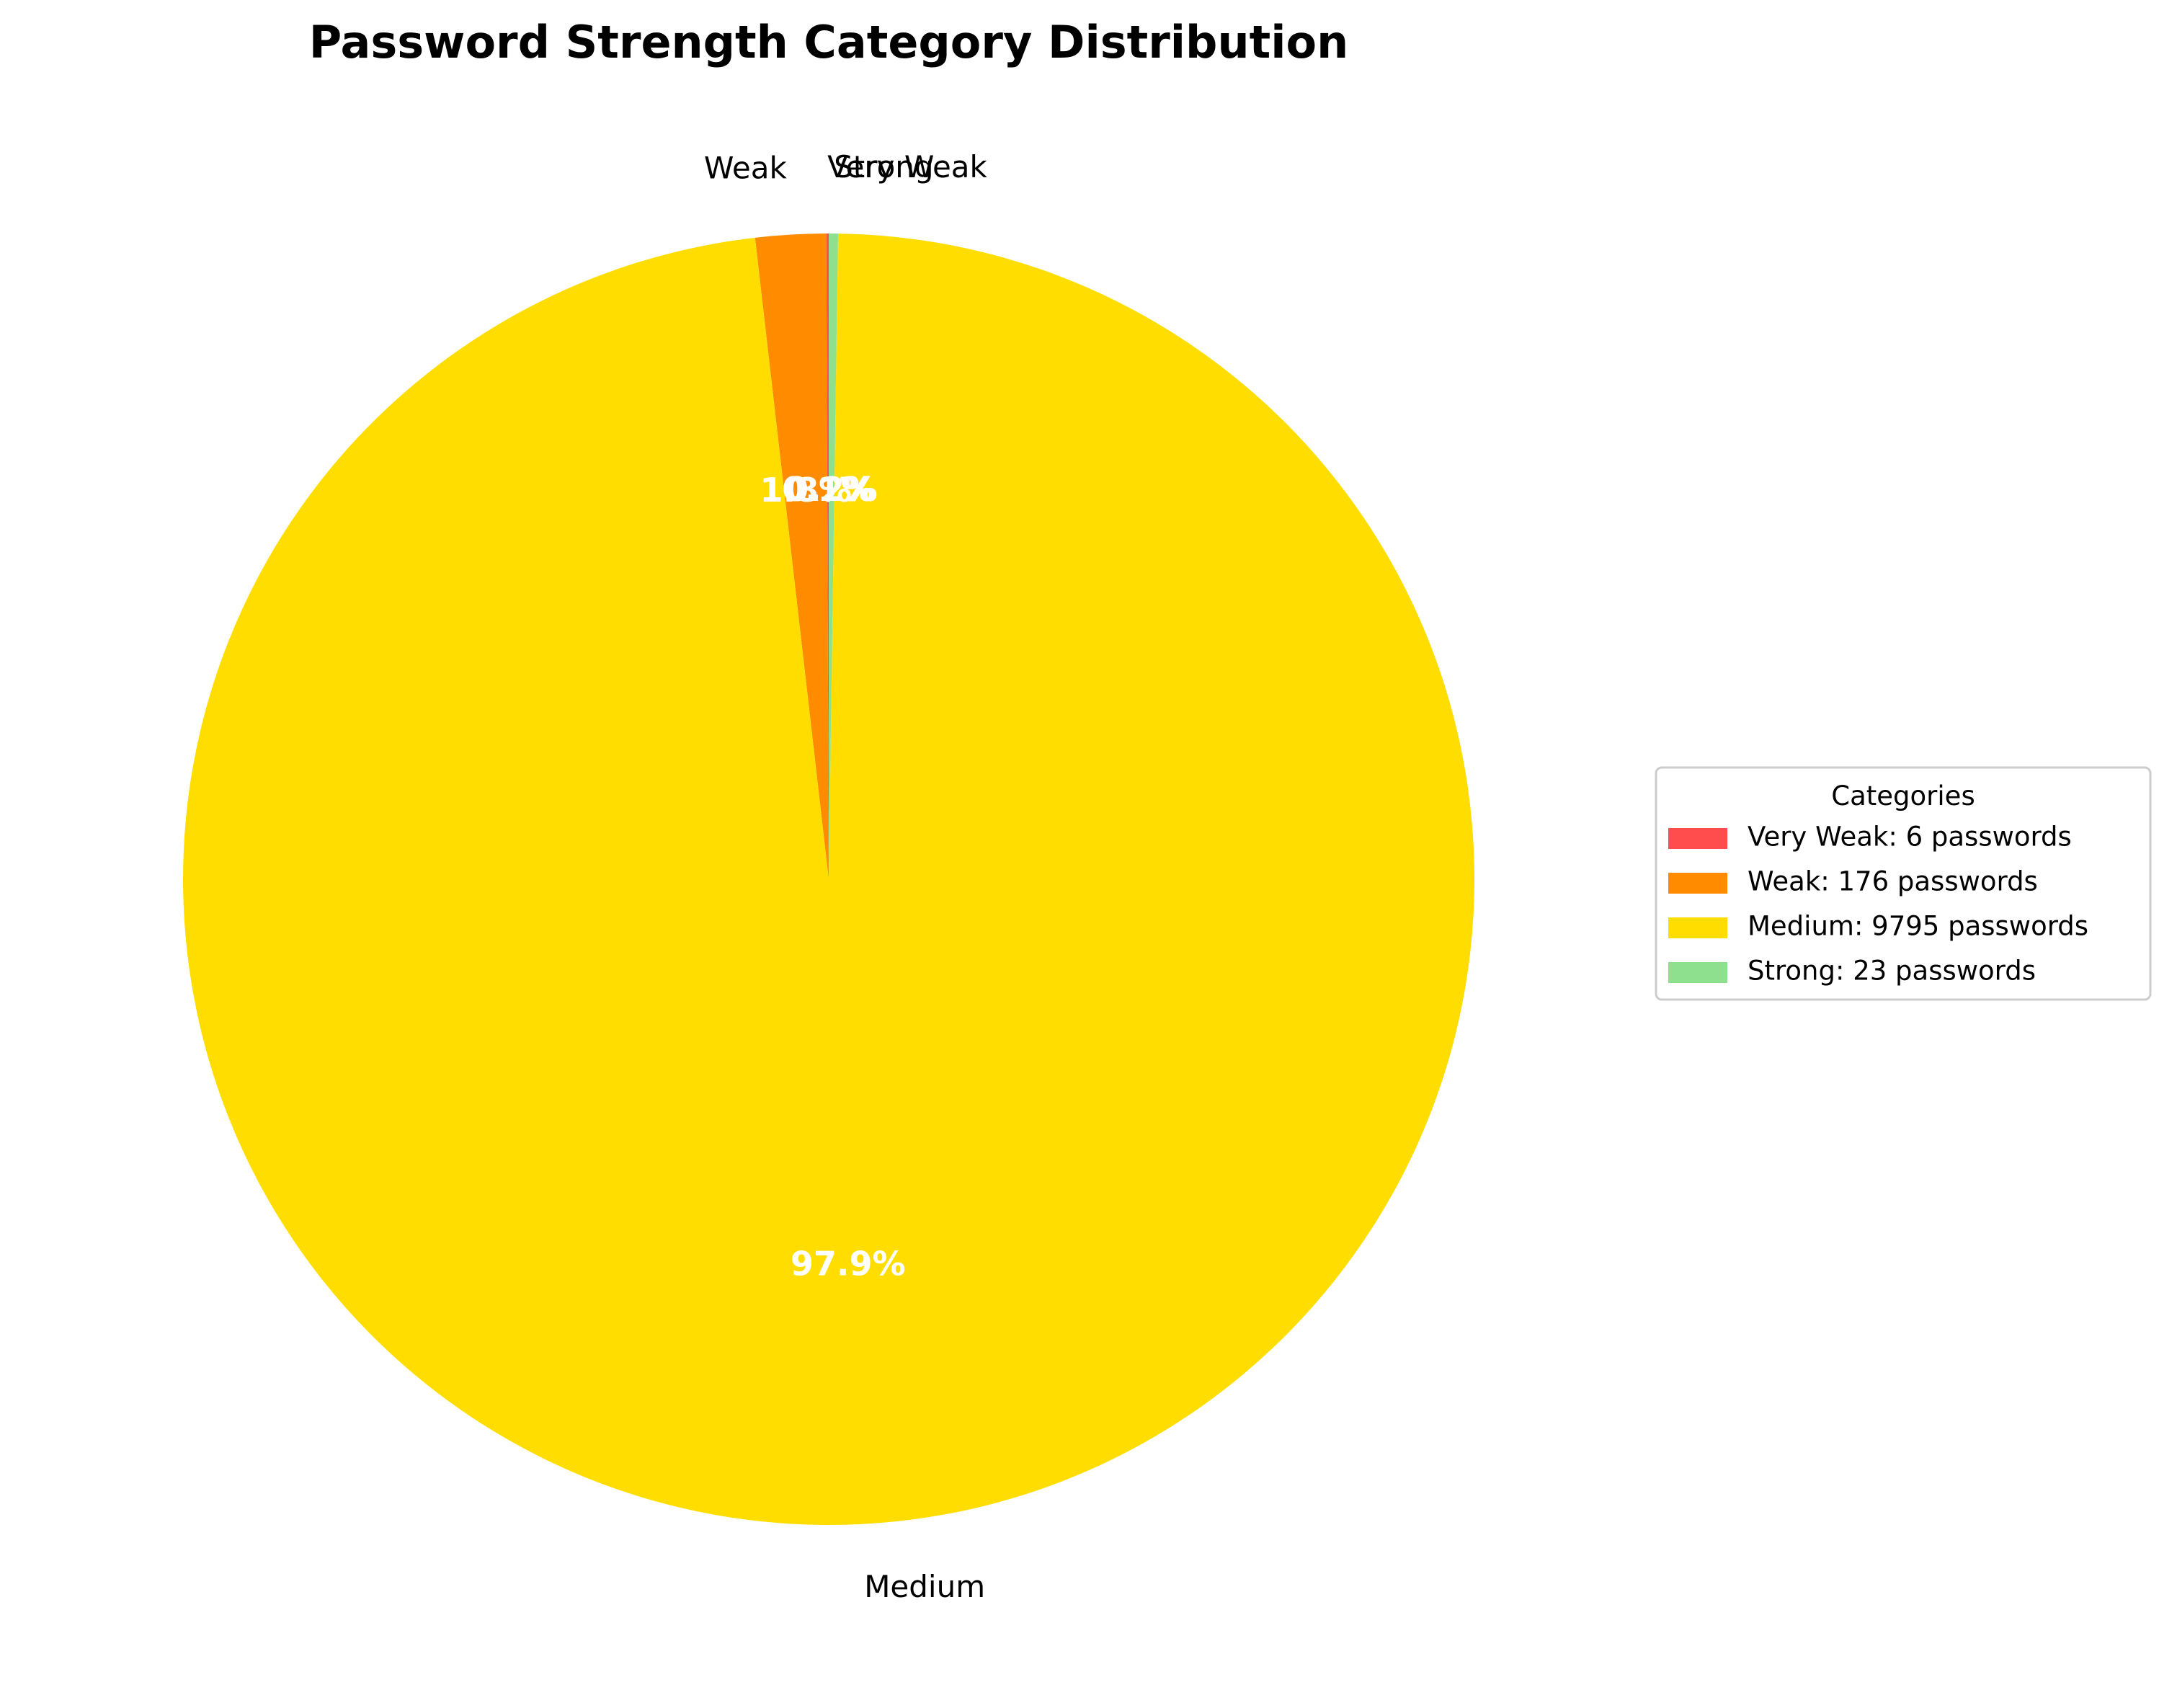  I want to click on slice-category-label: Strong, so click(883, 167).